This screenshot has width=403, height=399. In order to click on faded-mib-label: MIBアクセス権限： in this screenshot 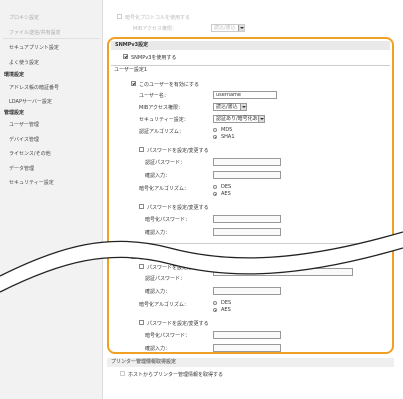, I will do `click(155, 29)`.